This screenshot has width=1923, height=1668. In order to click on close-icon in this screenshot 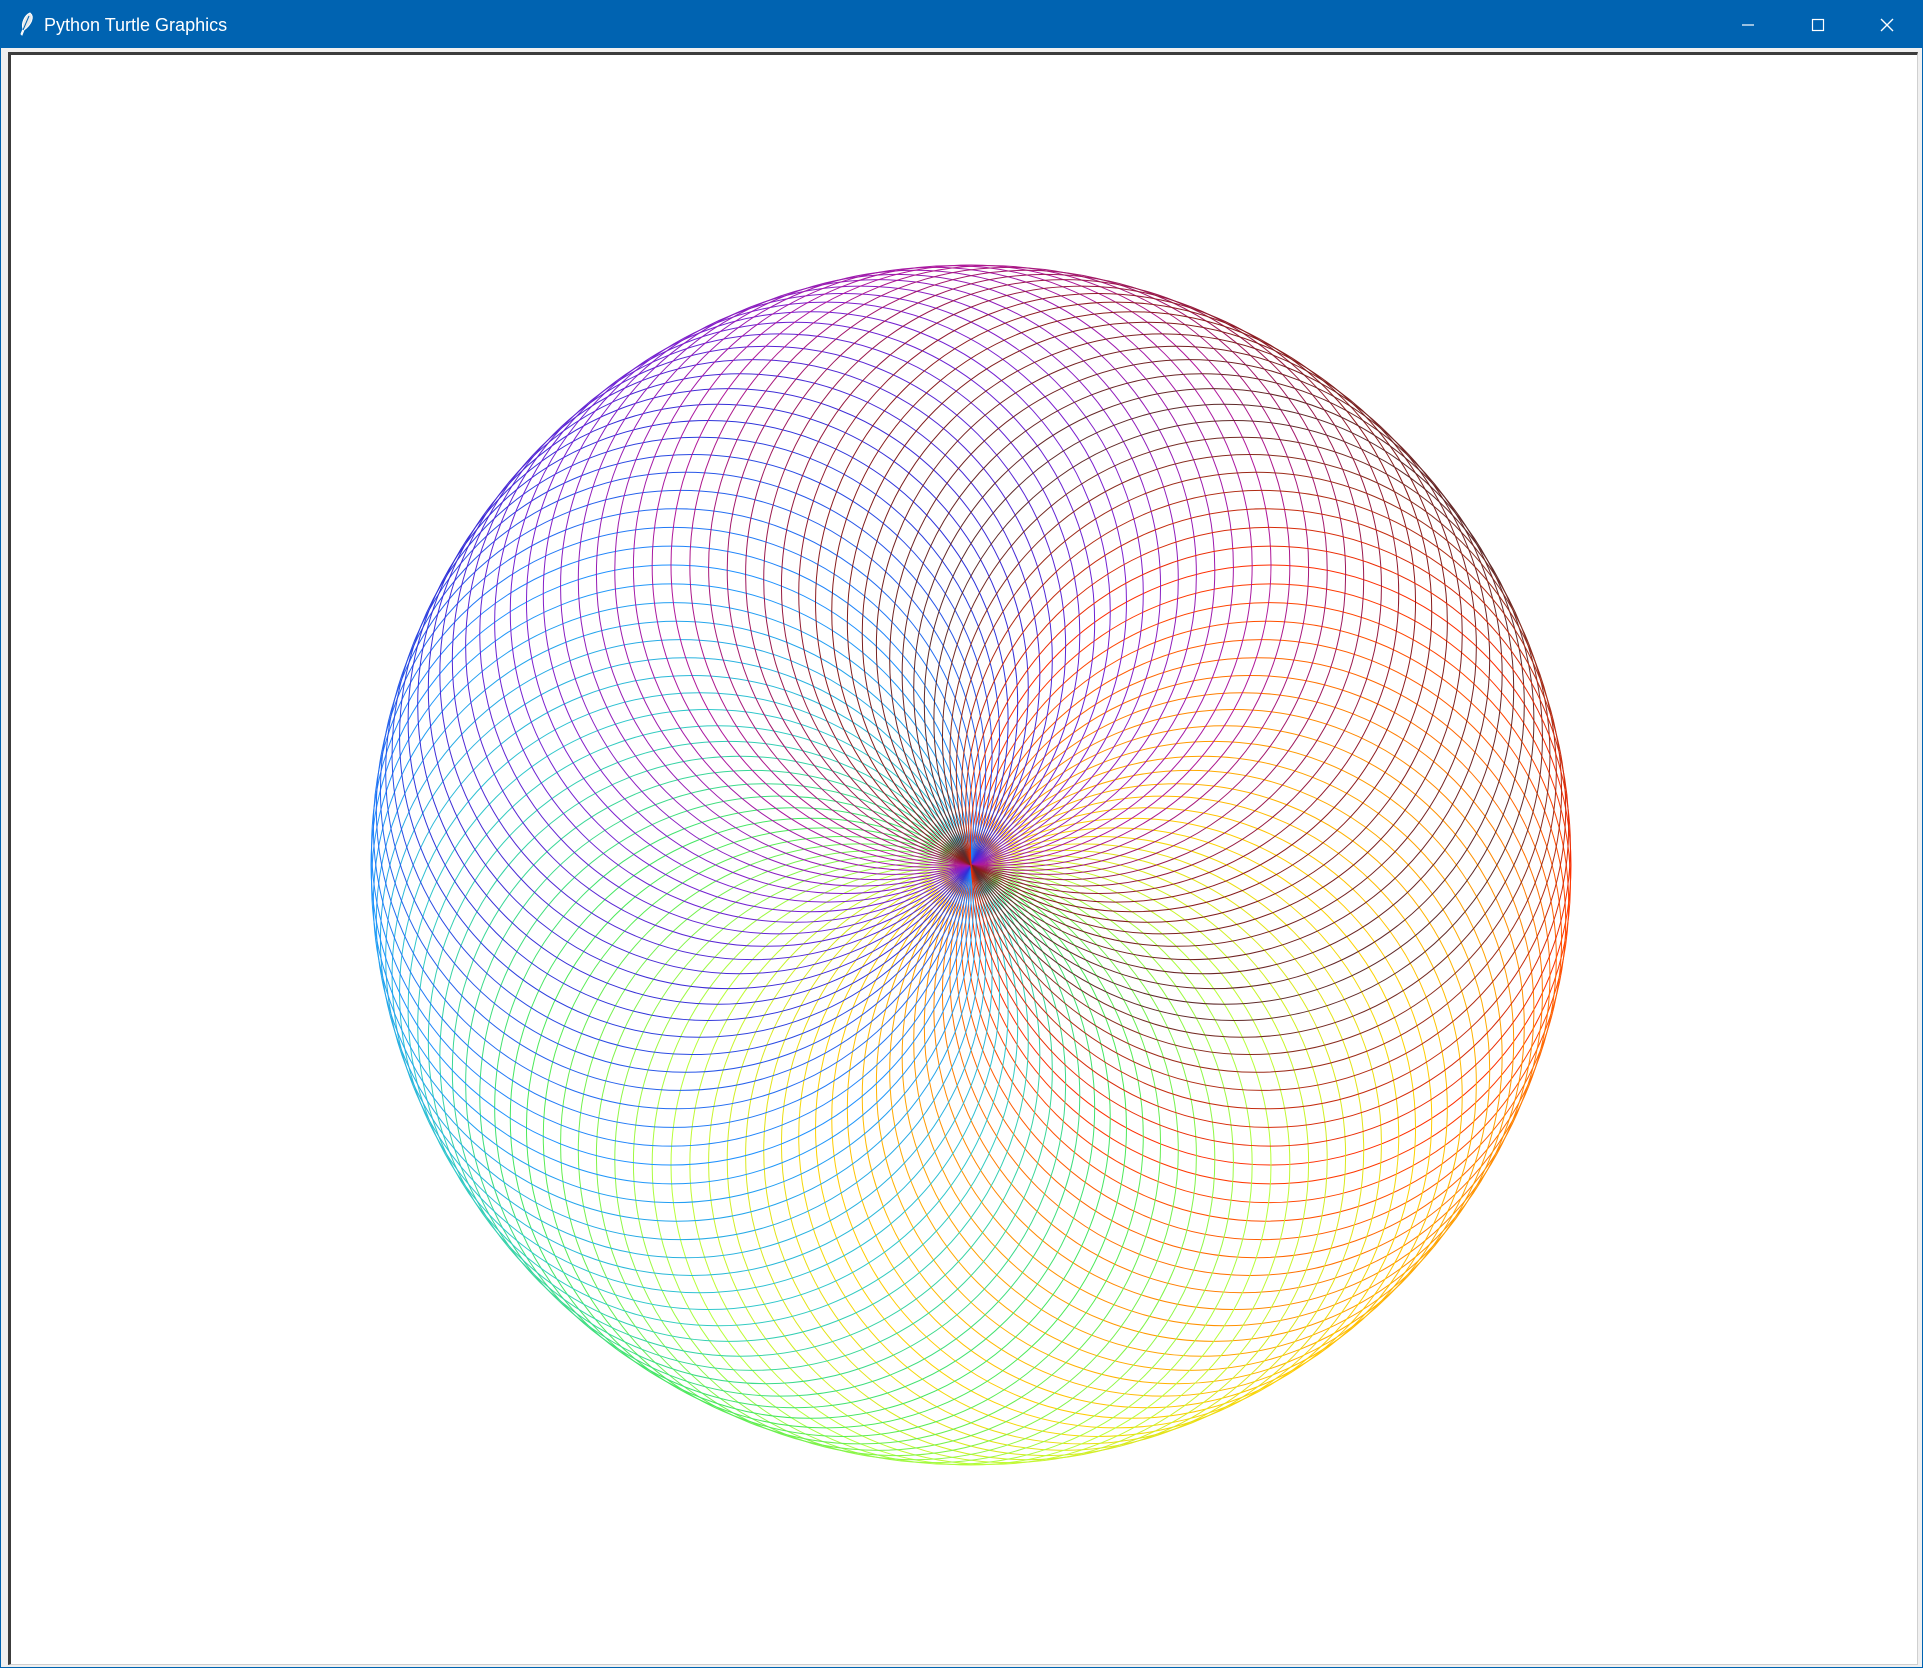, I will do `click(1887, 24)`.